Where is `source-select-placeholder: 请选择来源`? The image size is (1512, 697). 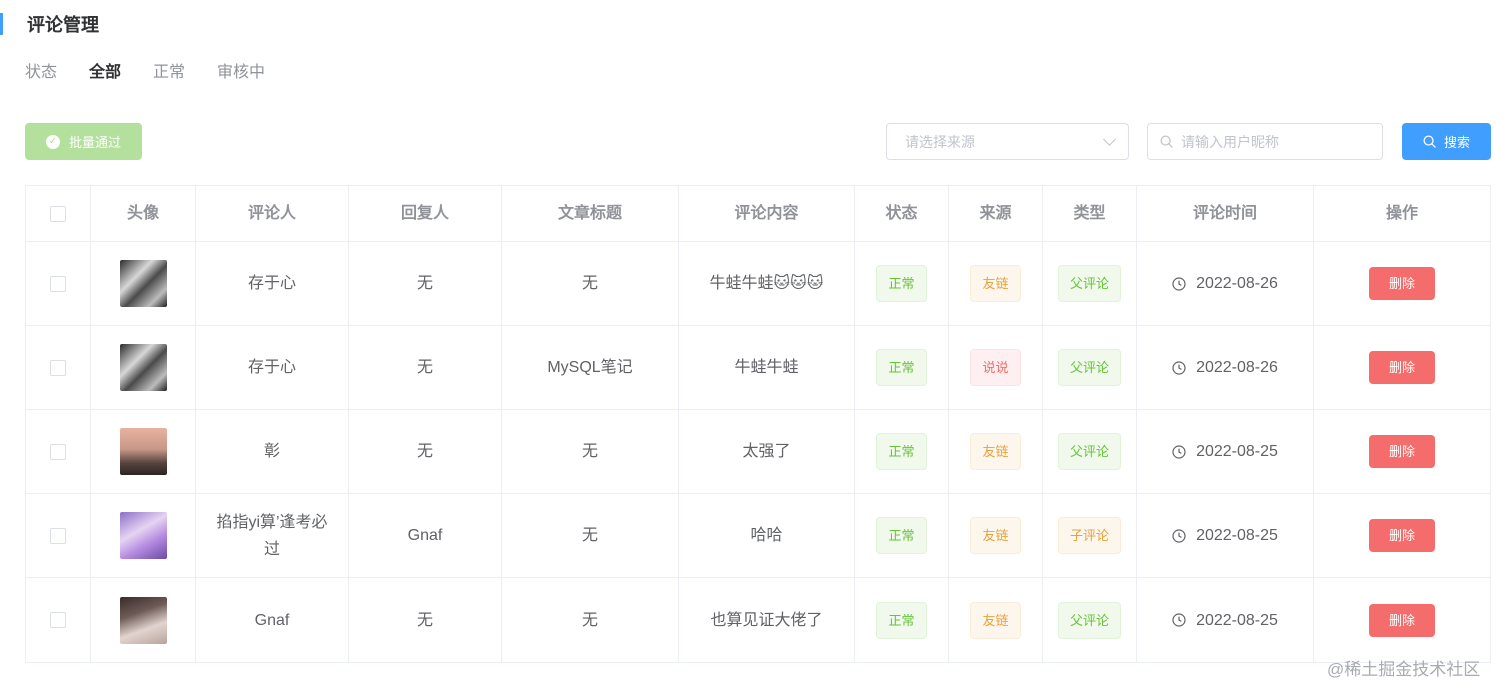 source-select-placeholder: 请选择来源 is located at coordinates (940, 141).